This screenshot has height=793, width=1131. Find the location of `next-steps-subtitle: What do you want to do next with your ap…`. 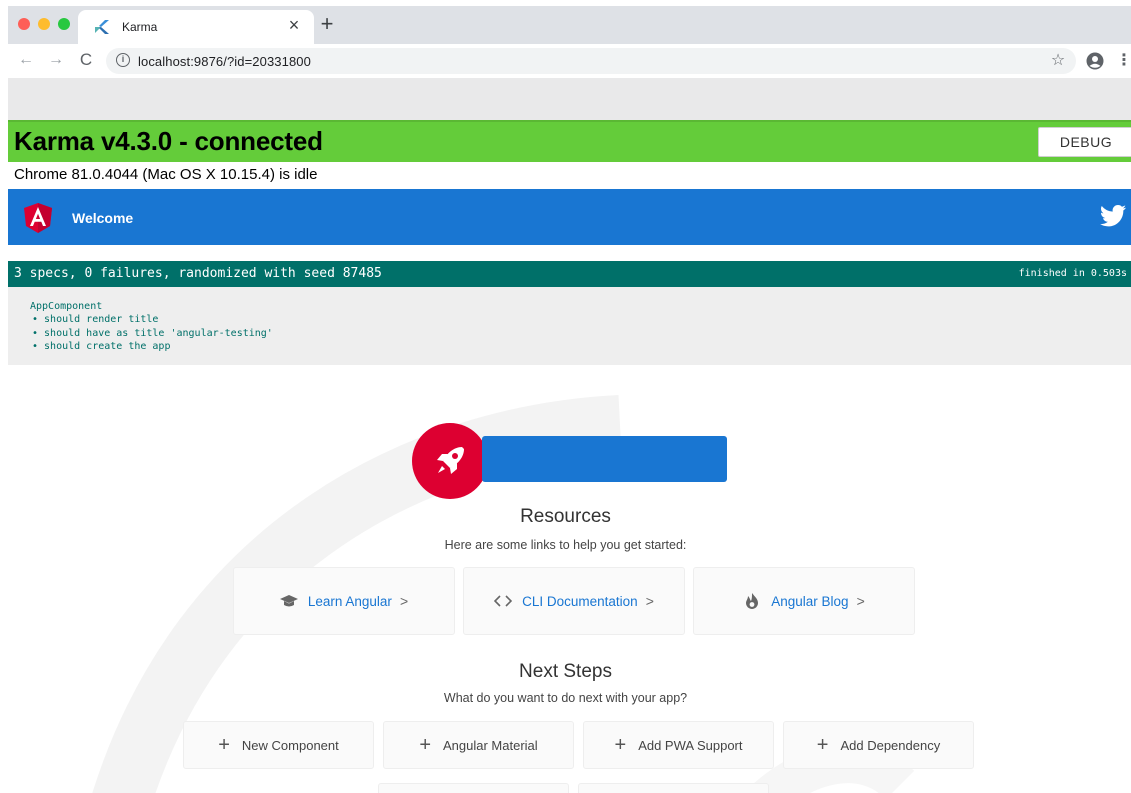

next-steps-subtitle: What do you want to do next with your ap… is located at coordinates (565, 698).